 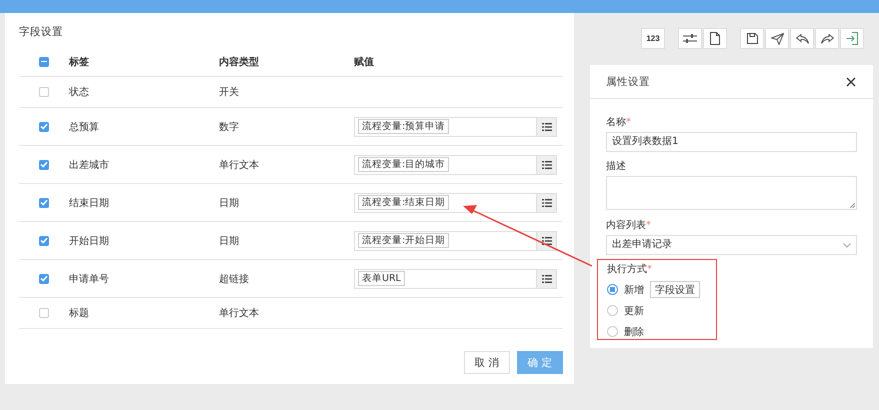 I want to click on value-field: 流程变量:预算申请, so click(x=455, y=126).